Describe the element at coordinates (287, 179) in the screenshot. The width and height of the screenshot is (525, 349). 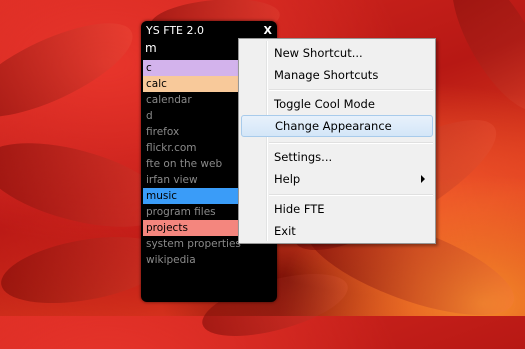
I see `menu-item-help-label: Help` at that location.